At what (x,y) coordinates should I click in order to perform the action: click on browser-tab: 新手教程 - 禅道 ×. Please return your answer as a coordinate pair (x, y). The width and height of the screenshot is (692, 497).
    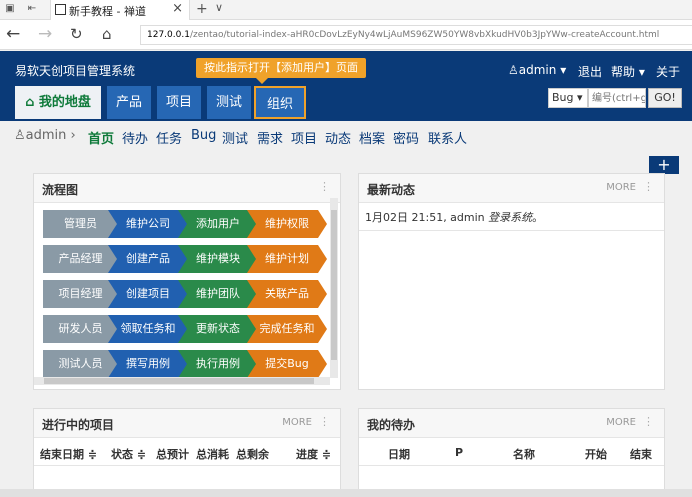
    Looking at the image, I should click on (120, 10).